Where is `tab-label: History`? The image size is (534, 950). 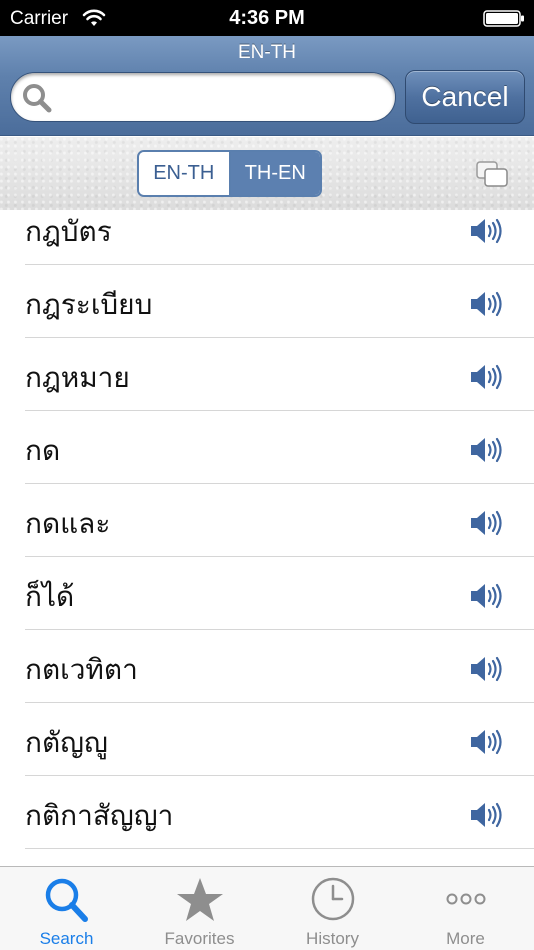 tab-label: History is located at coordinates (332, 938).